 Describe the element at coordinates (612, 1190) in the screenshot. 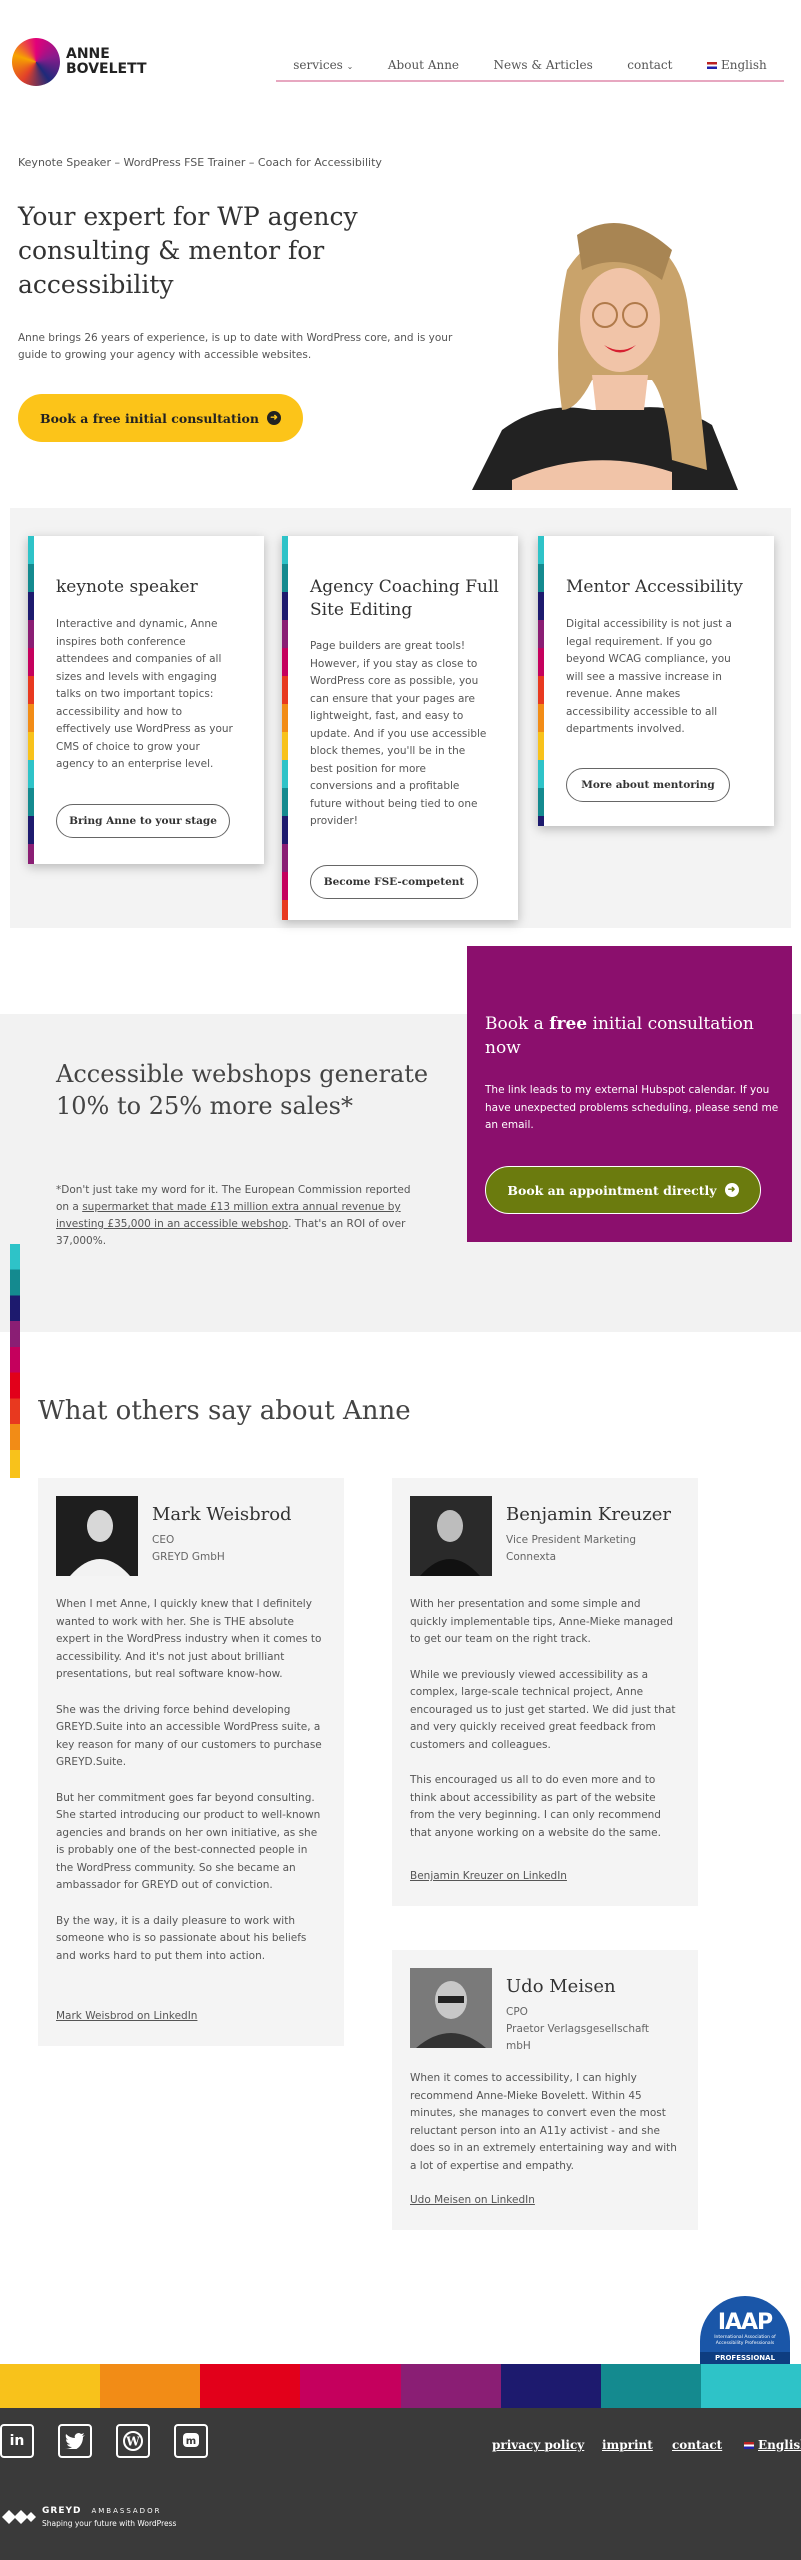

I see `book-appointment-label: Book an appointment directly` at that location.